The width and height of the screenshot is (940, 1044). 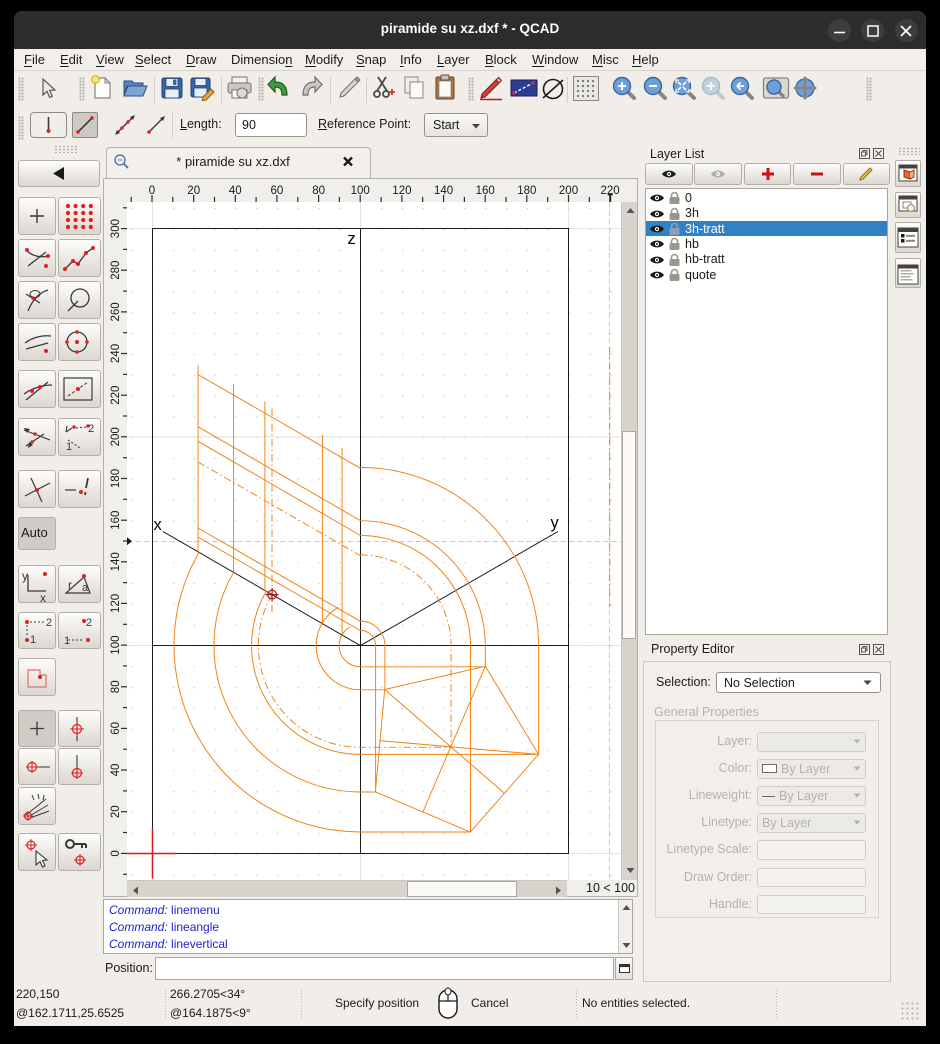 I want to click on svg-text: 240, so click(x=116, y=353).